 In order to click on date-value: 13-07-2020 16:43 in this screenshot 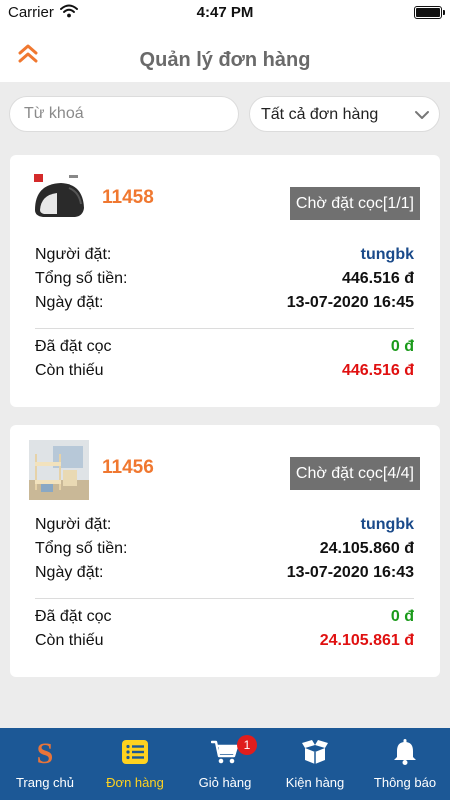, I will do `click(350, 572)`.